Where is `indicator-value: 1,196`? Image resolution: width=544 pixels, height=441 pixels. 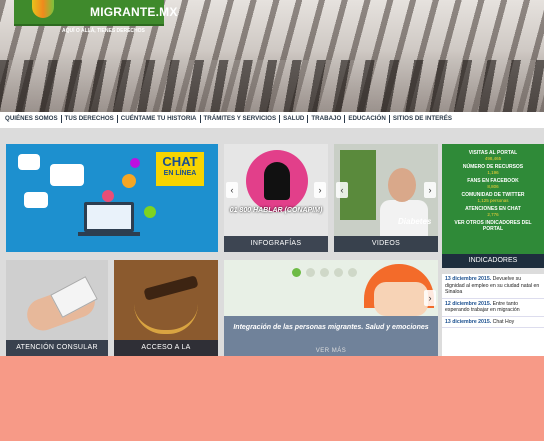
indicator-value: 1,196 is located at coordinates (493, 172).